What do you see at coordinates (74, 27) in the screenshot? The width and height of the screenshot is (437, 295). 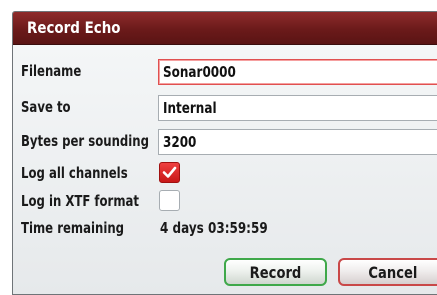 I see `dialog-title: Record Echo` at bounding box center [74, 27].